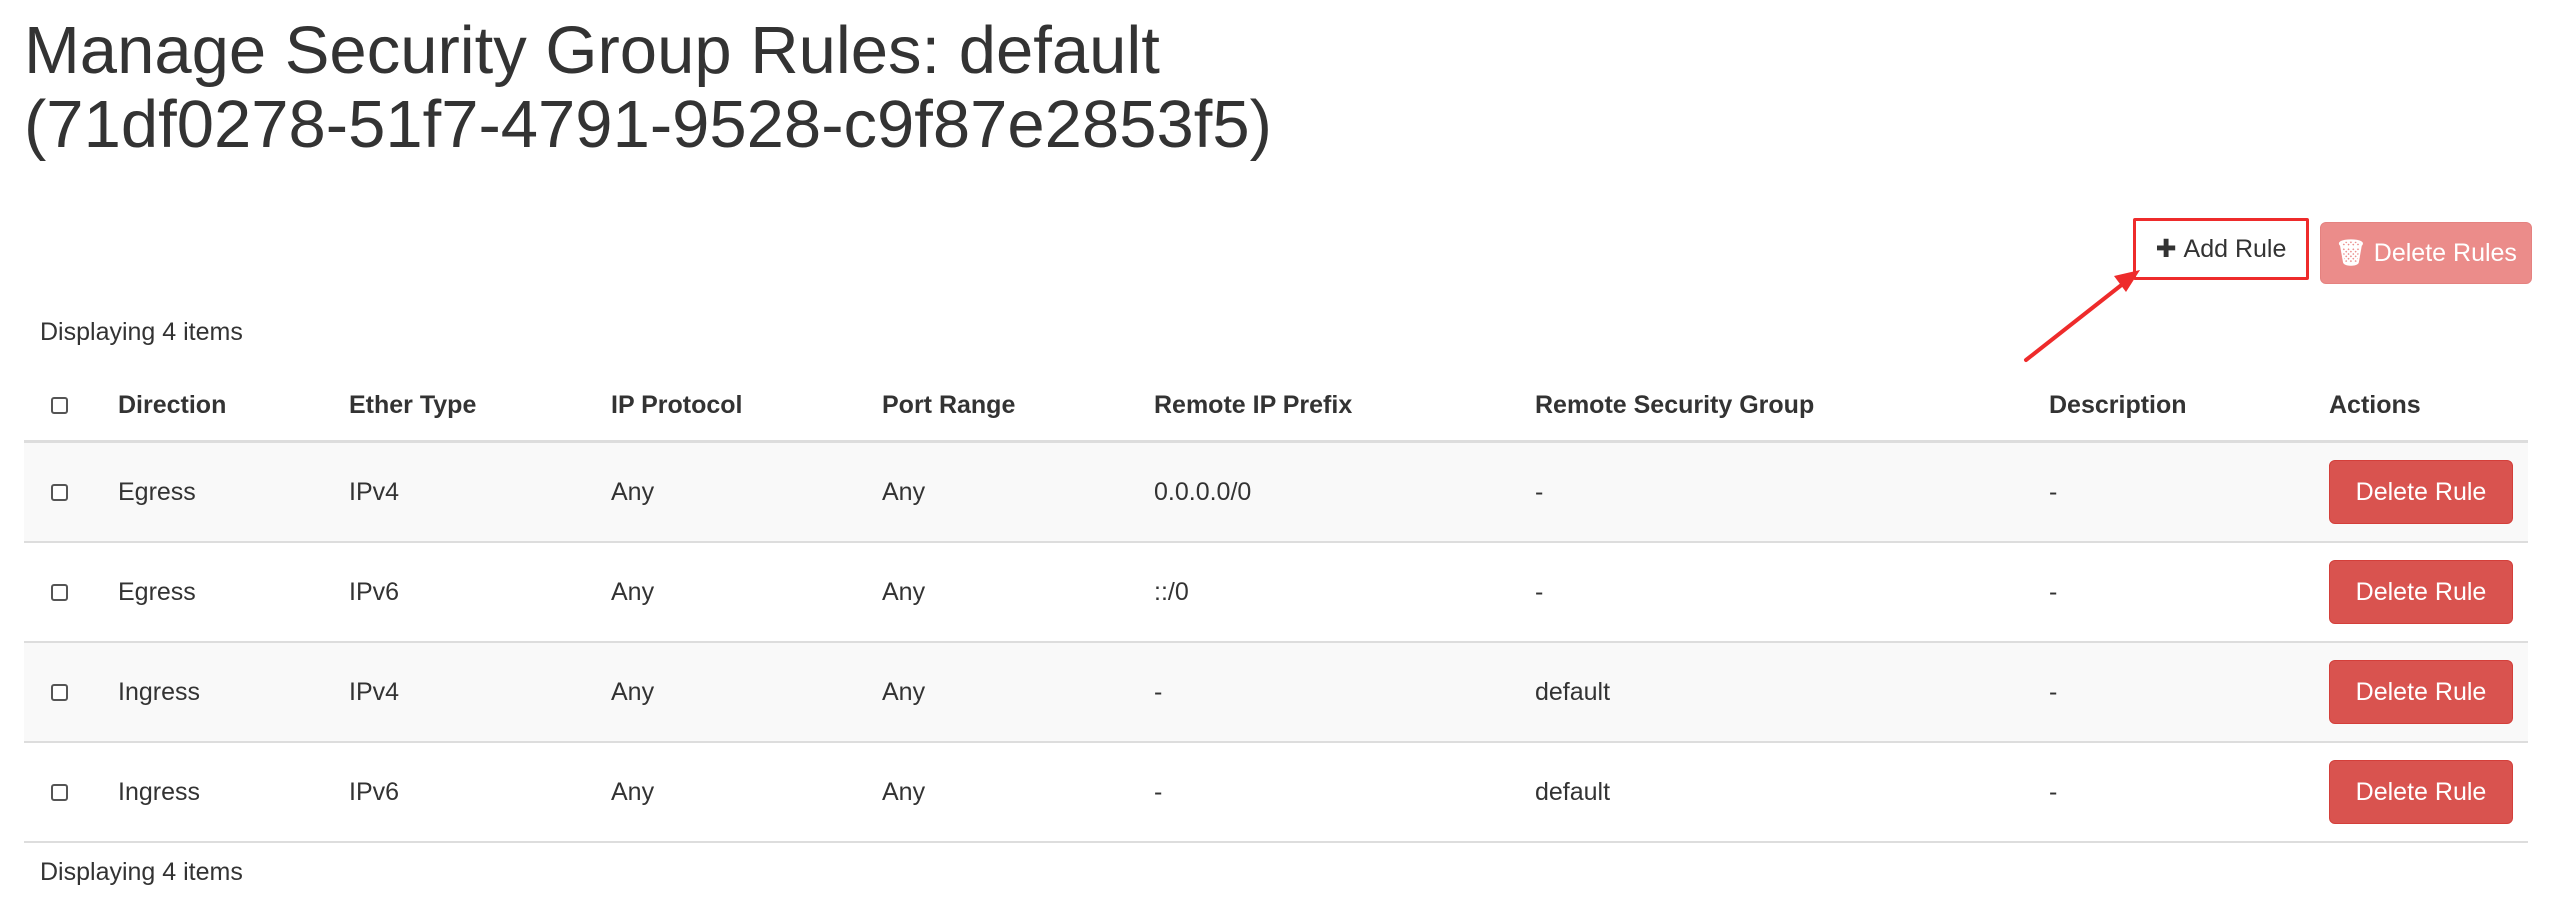 The height and width of the screenshot is (922, 2552). Describe the element at coordinates (1344, 592) in the screenshot. I see `cell-remote-ip-prefix: ::/0` at that location.